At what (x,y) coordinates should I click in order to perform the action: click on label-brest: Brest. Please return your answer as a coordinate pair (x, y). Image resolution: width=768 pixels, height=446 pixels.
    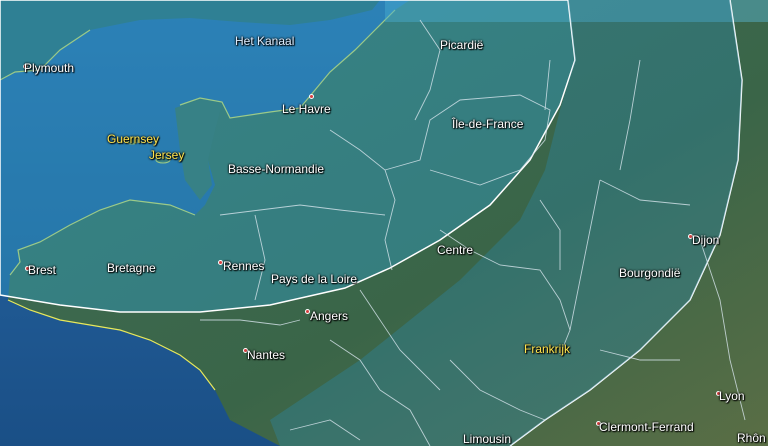
    Looking at the image, I should click on (42, 270).